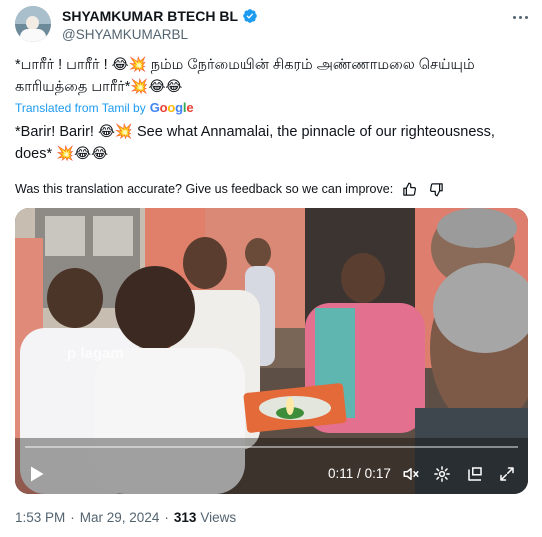  What do you see at coordinates (271, 447) in the screenshot?
I see `video-progress-bar` at bounding box center [271, 447].